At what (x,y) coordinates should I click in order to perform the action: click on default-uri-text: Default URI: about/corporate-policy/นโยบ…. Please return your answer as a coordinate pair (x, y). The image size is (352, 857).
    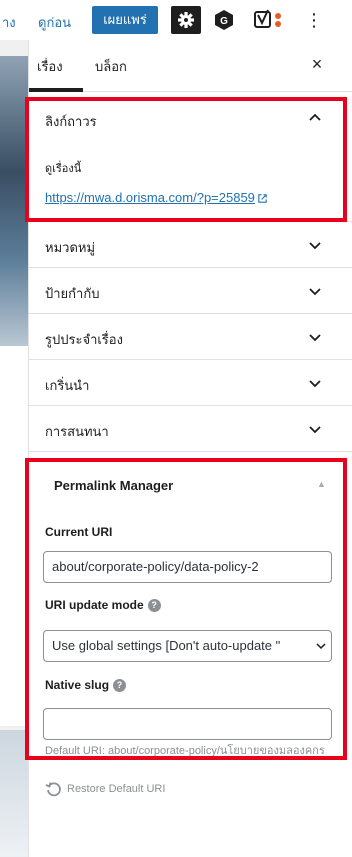
    Looking at the image, I should click on (190, 751).